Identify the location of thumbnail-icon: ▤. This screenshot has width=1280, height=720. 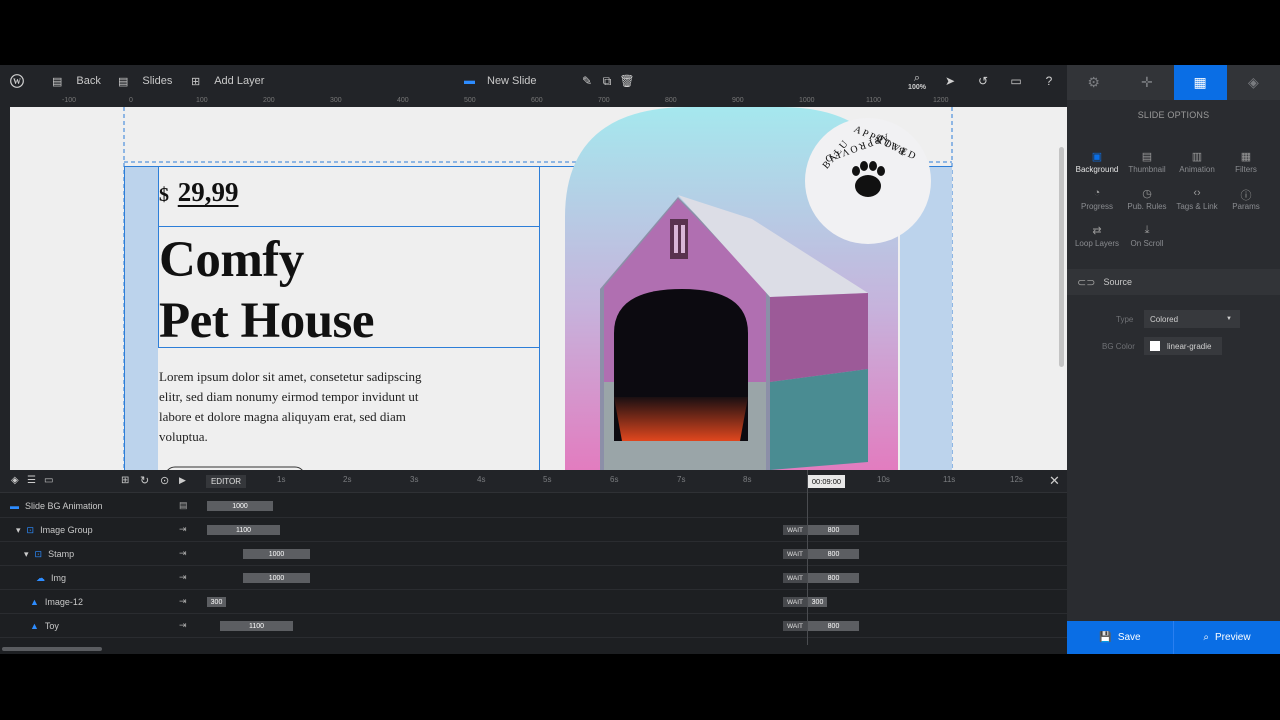
(1147, 157).